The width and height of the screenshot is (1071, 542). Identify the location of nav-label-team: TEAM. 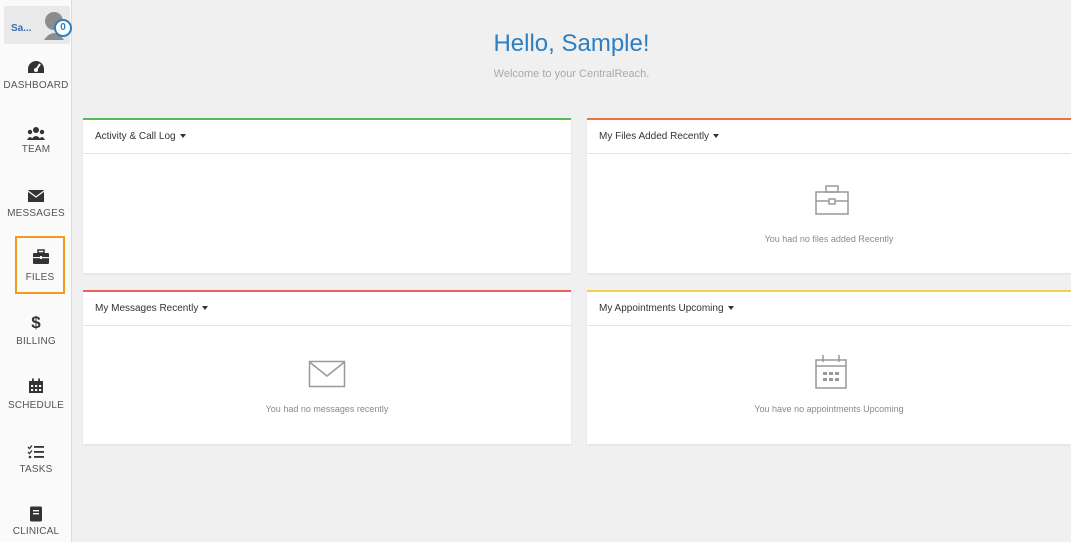
(36, 149).